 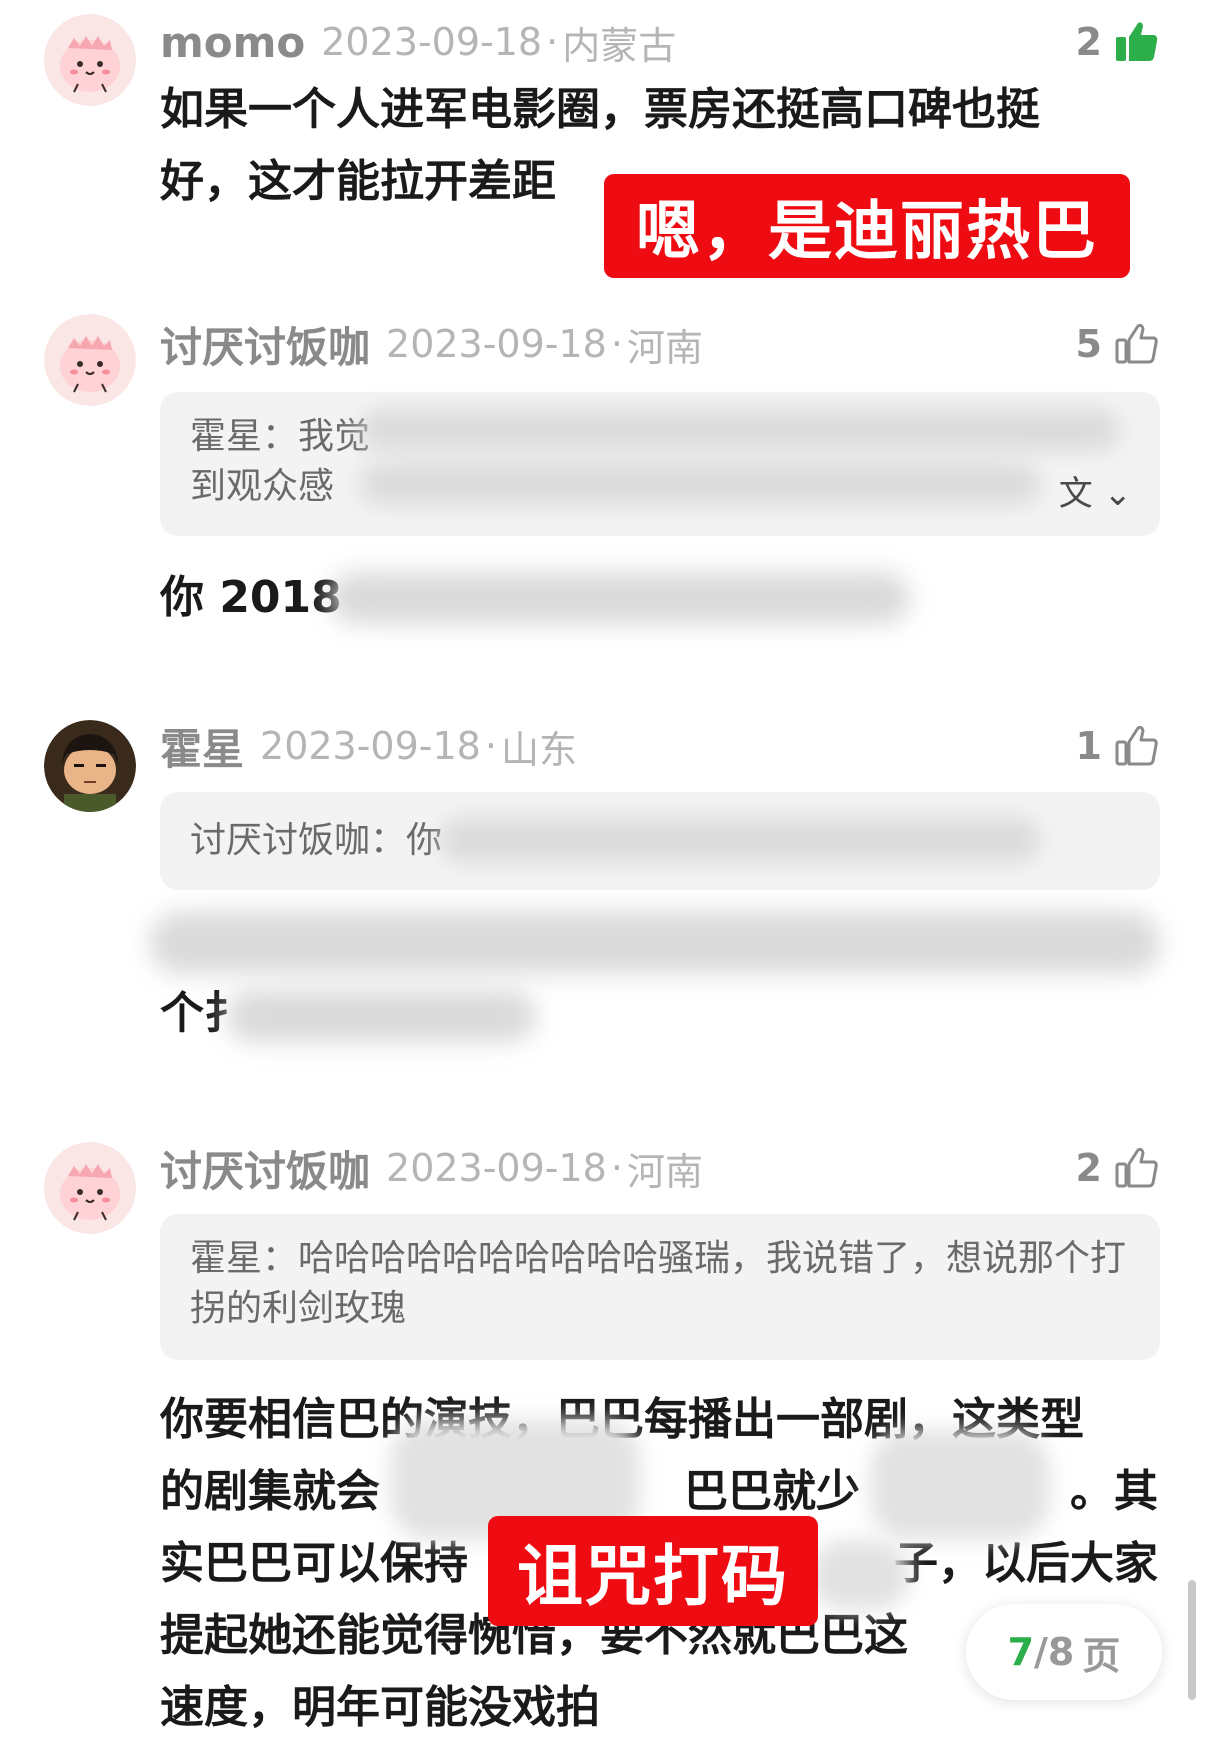 What do you see at coordinates (653, 1571) in the screenshot?
I see `sticker-overlay: 诅咒打码` at bounding box center [653, 1571].